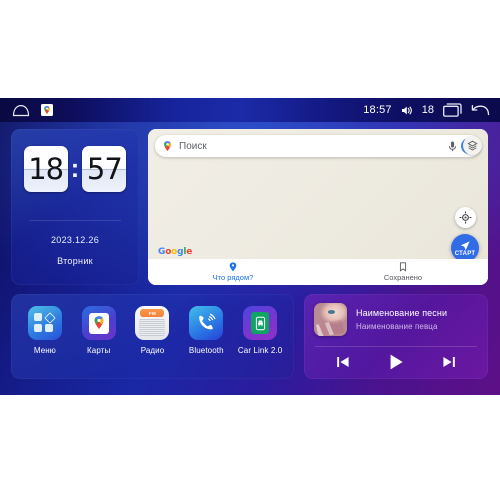  Describe the element at coordinates (397, 326) in the screenshot. I see `music-artist: Наименование певца` at that location.